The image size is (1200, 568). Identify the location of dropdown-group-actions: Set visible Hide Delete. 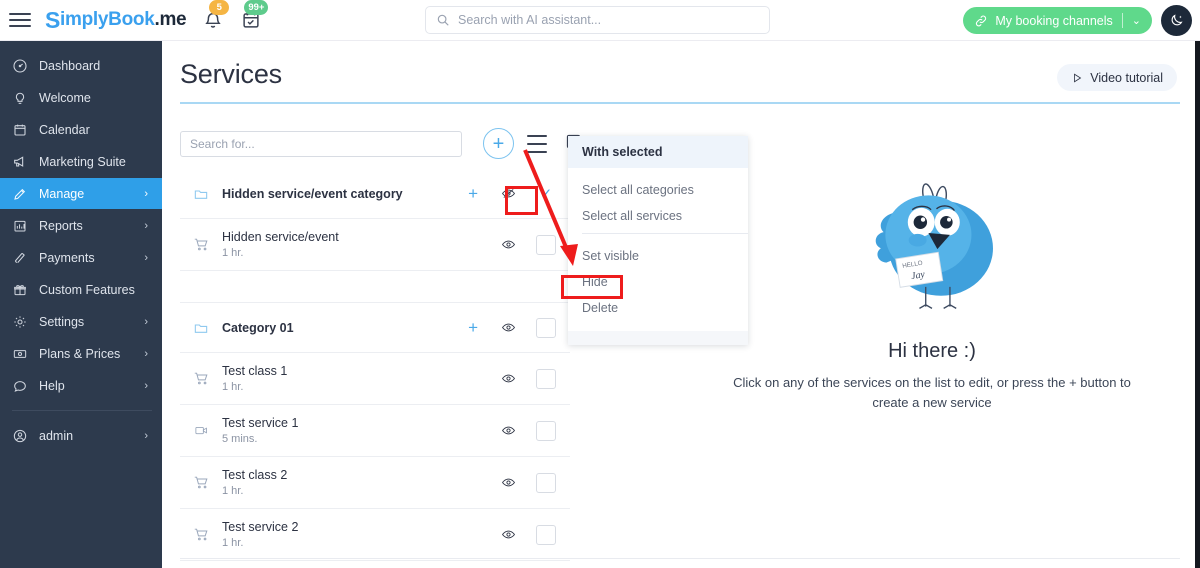
(658, 279).